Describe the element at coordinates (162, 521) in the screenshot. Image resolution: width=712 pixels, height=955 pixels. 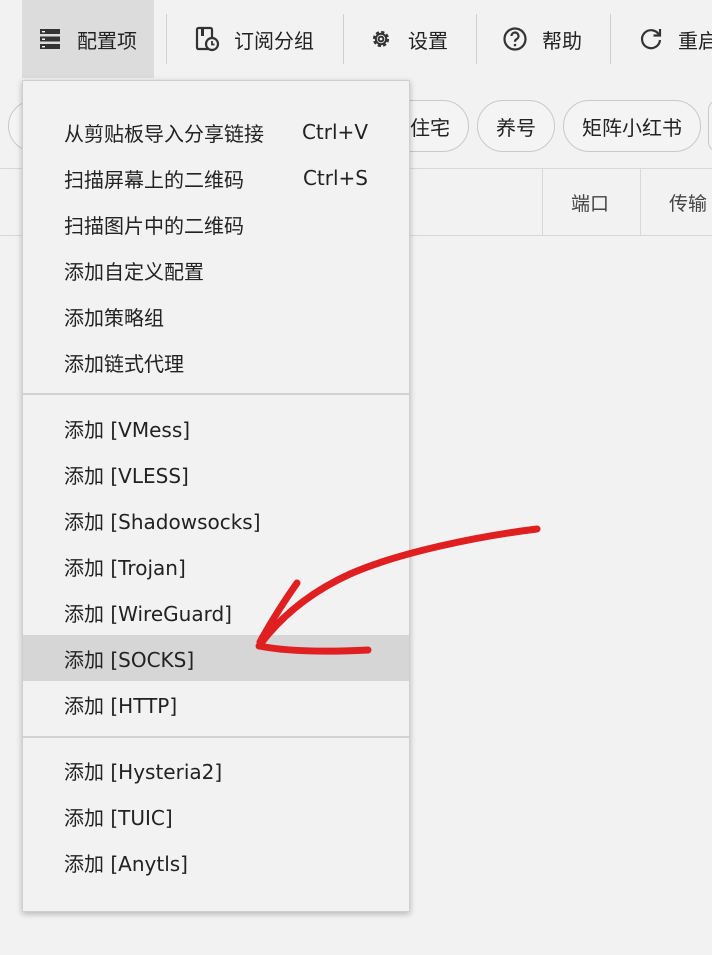
I see `menu-item-label: 添加 [Shadowsocks]` at that location.